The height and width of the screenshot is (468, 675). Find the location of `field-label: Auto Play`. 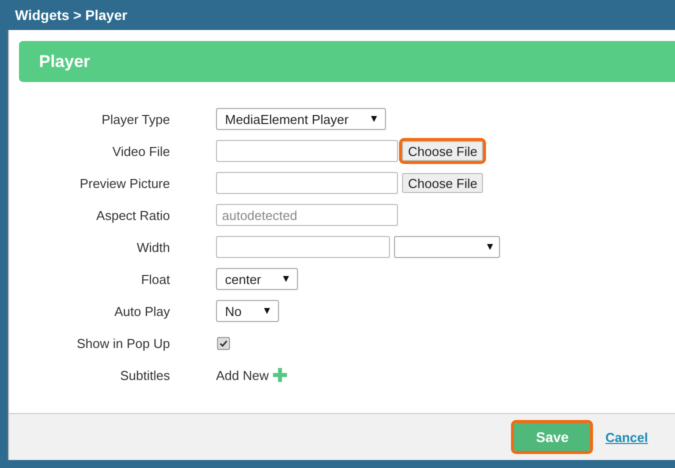

field-label: Auto Play is located at coordinates (141, 311).